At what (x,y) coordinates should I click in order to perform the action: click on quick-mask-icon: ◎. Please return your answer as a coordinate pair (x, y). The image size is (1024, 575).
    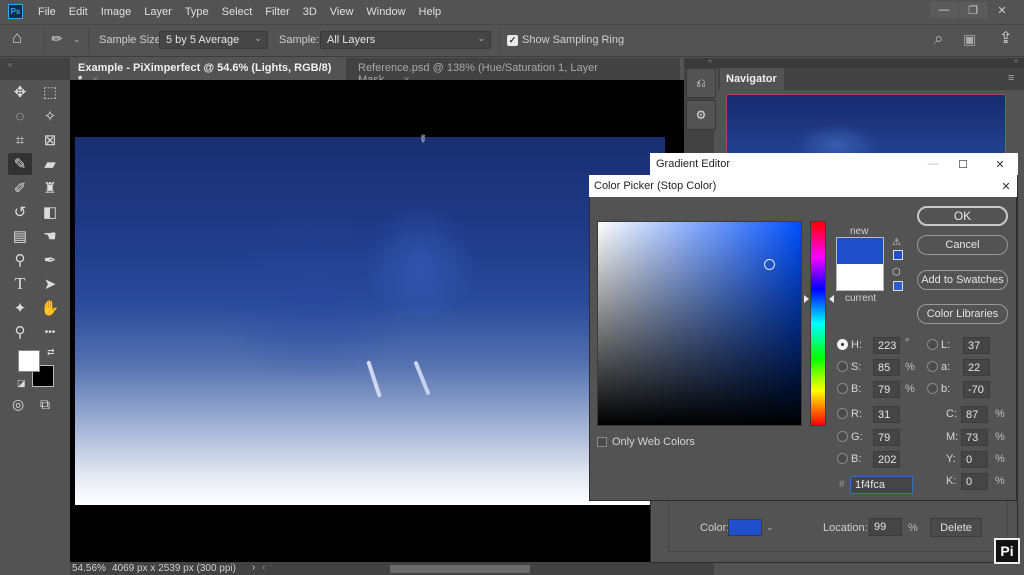
    Looking at the image, I should click on (18, 404).